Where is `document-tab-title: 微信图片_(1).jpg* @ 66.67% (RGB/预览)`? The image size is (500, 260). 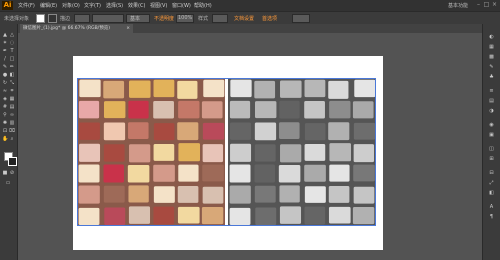
document-tab-title: 微信图片_(1).jpg* @ 66.67% (RGB/预览) is located at coordinates (66, 28).